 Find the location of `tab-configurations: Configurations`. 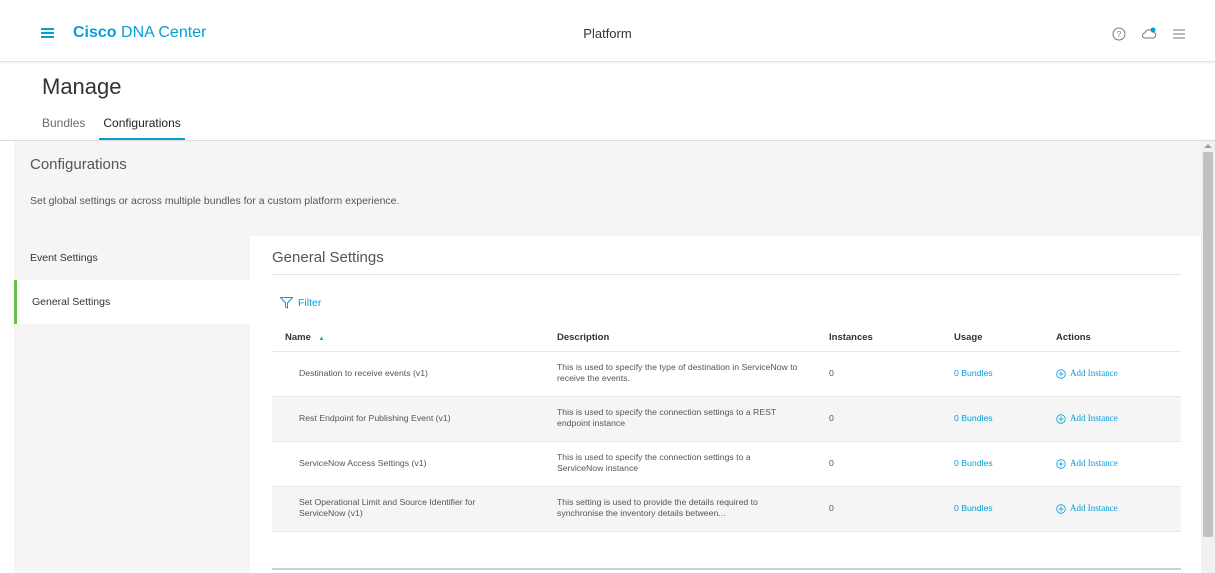

tab-configurations: Configurations is located at coordinates (142, 128).